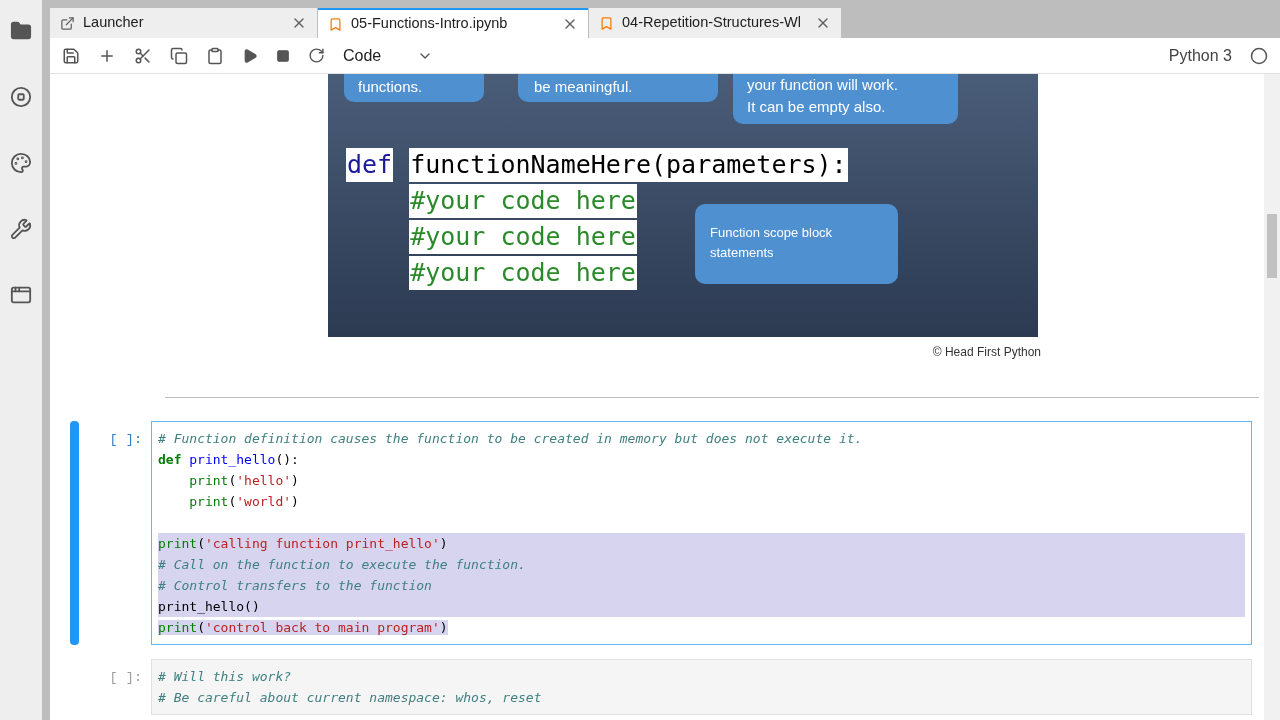 This screenshot has width=1280, height=720. Describe the element at coordinates (143, 55) in the screenshot. I see `cut-icon` at that location.